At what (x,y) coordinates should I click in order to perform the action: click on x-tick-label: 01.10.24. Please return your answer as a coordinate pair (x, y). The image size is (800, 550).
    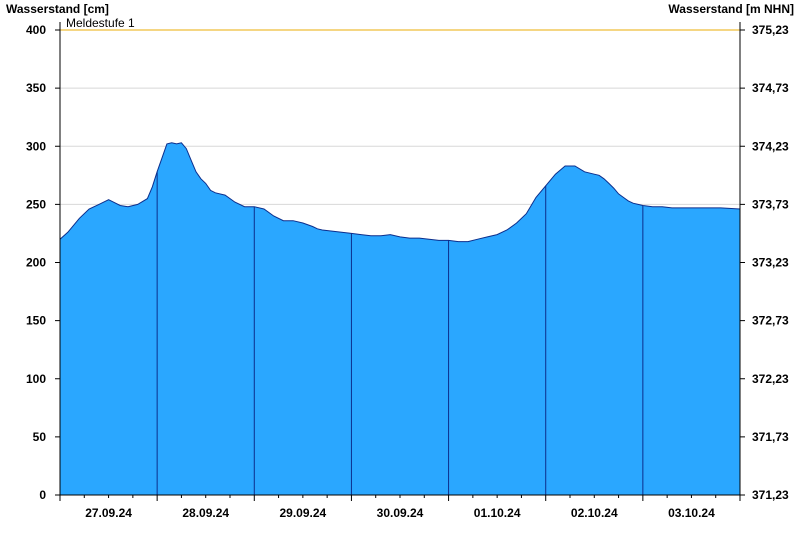
    Looking at the image, I should click on (497, 513).